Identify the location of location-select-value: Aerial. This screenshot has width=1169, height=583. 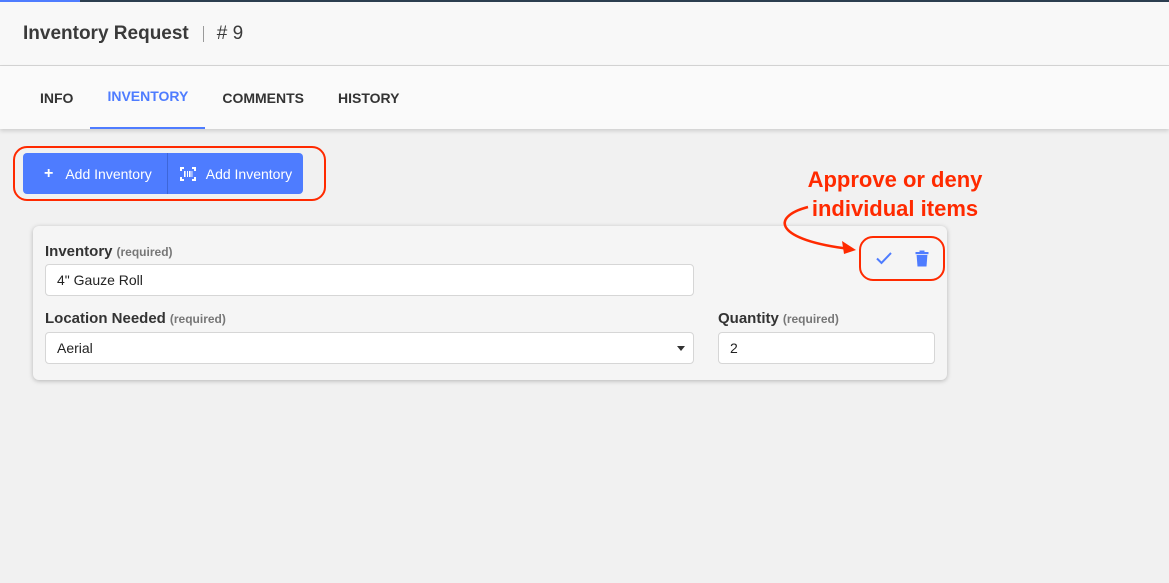
(75, 348).